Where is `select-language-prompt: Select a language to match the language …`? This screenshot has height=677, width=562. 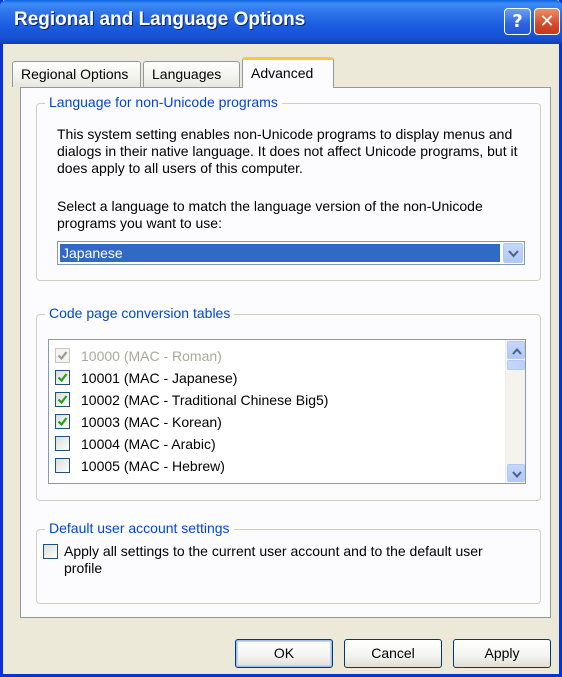
select-language-prompt: Select a language to match the language … is located at coordinates (270, 214).